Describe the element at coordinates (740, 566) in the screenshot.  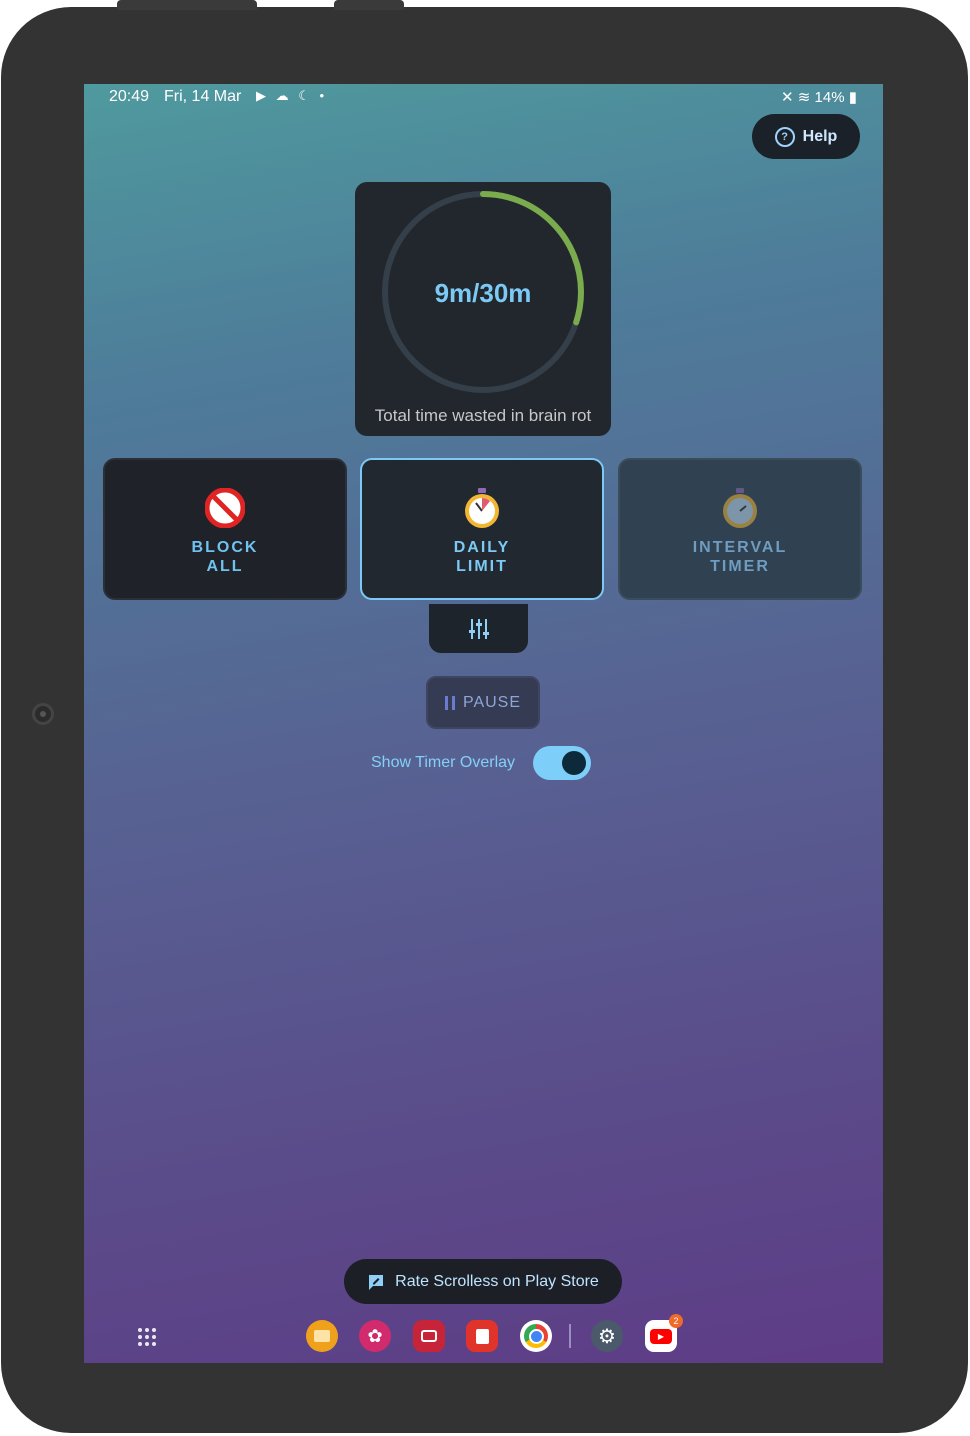
I see `mode-label-line2: TIMER` at that location.